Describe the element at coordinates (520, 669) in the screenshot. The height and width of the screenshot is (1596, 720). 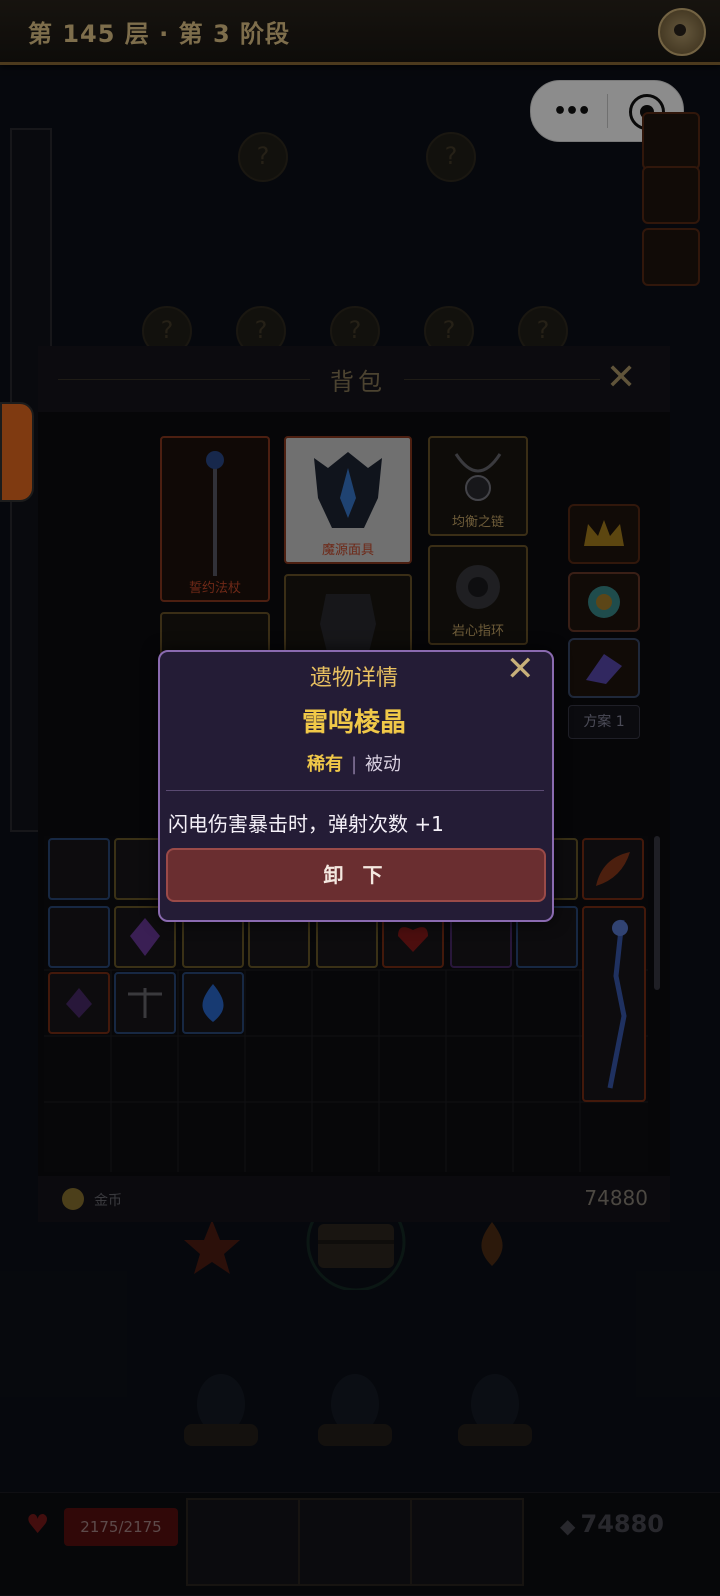
I see `popup-close-icon: ✕` at that location.